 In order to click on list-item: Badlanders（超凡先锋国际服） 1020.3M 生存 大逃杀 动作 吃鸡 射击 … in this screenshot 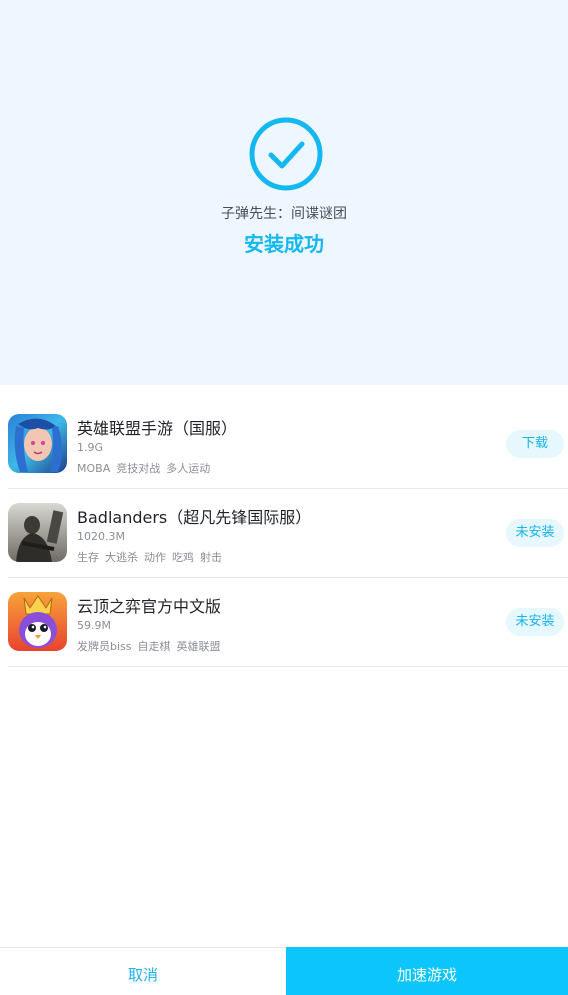, I will do `click(288, 533)`.